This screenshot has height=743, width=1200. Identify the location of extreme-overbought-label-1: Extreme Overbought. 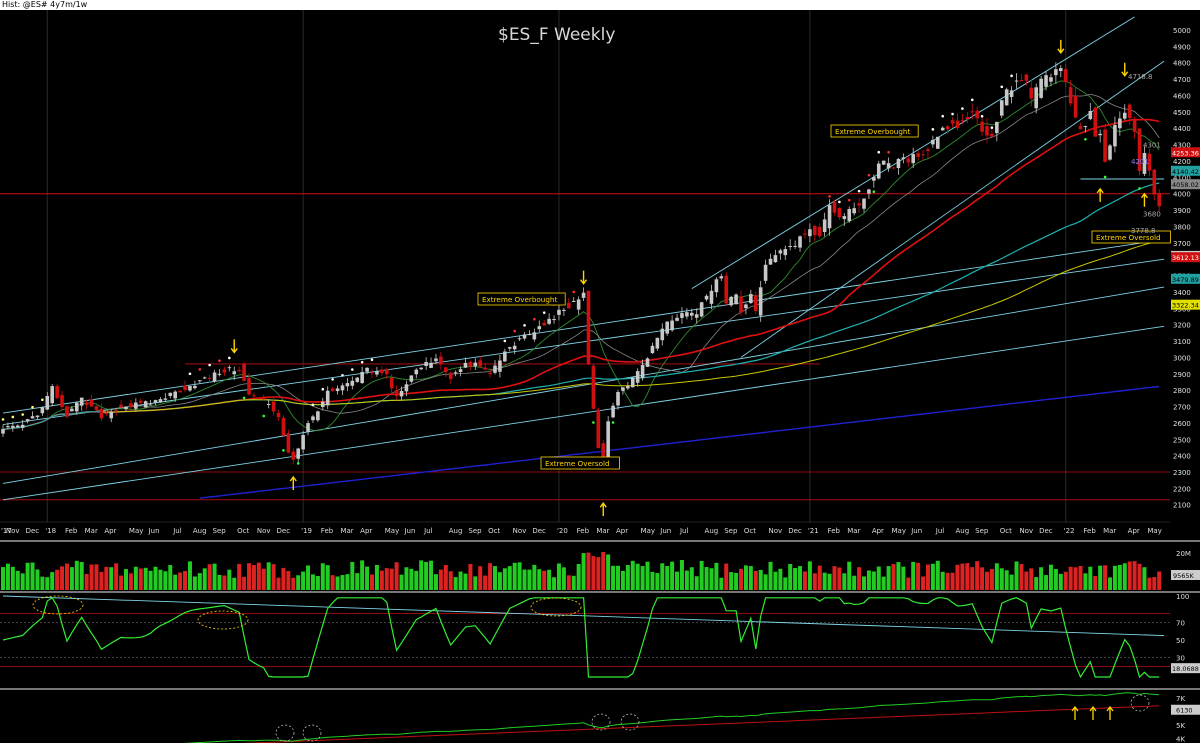
(519, 299).